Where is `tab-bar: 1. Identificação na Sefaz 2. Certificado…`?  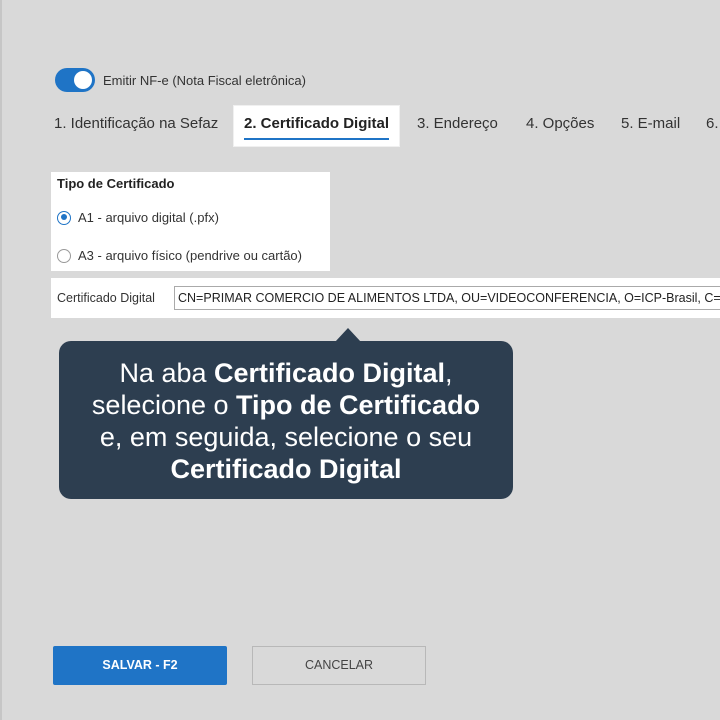
tab-bar: 1. Identificação na Sefaz 2. Certificado… is located at coordinates (360, 126).